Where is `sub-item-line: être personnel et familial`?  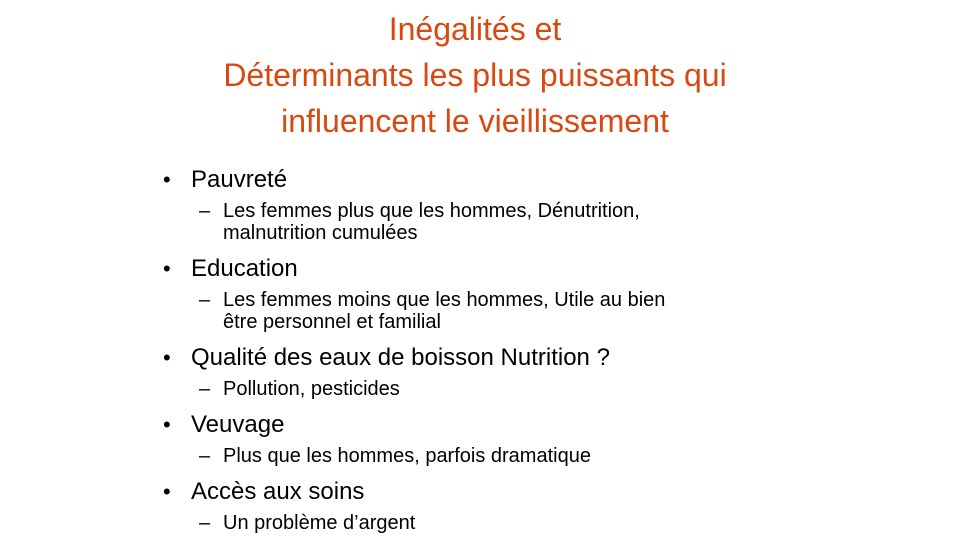 sub-item-line: être personnel et familial is located at coordinates (332, 322).